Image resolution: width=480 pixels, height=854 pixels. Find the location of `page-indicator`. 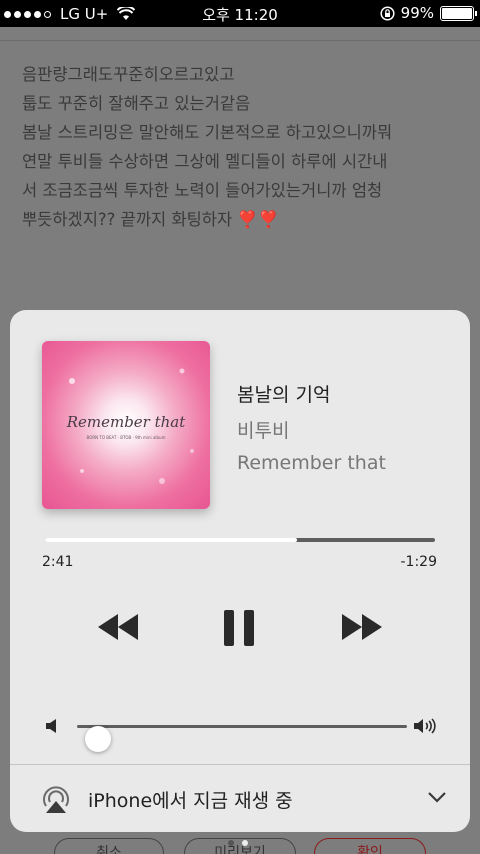

page-indicator is located at coordinates (238, 843).